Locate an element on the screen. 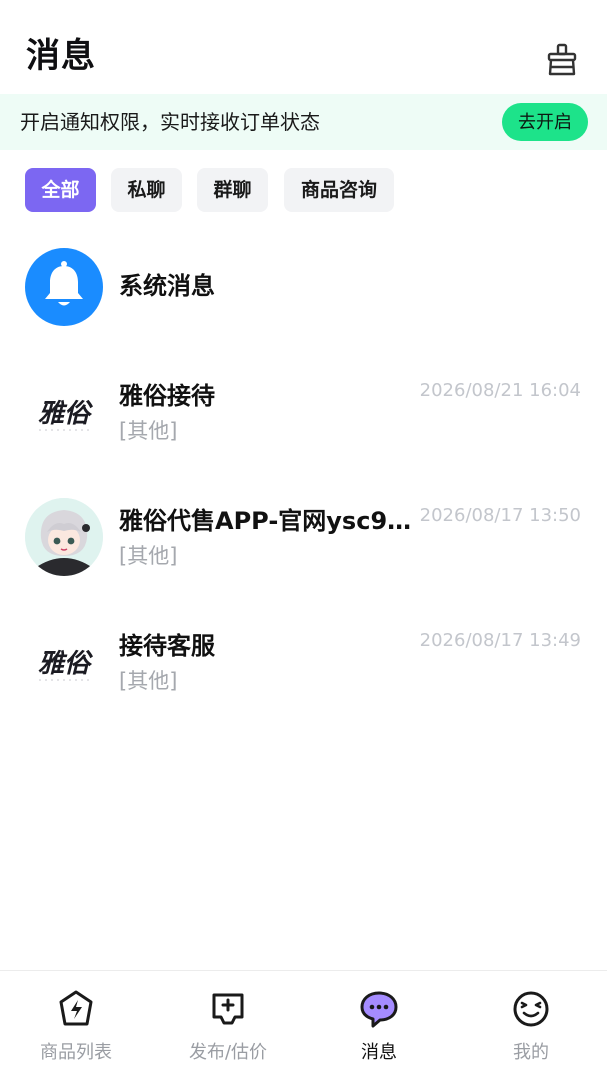  conversation-item: 雅俗 接待客服 2026/08/17 13:49 [其他] is located at coordinates (303, 662).